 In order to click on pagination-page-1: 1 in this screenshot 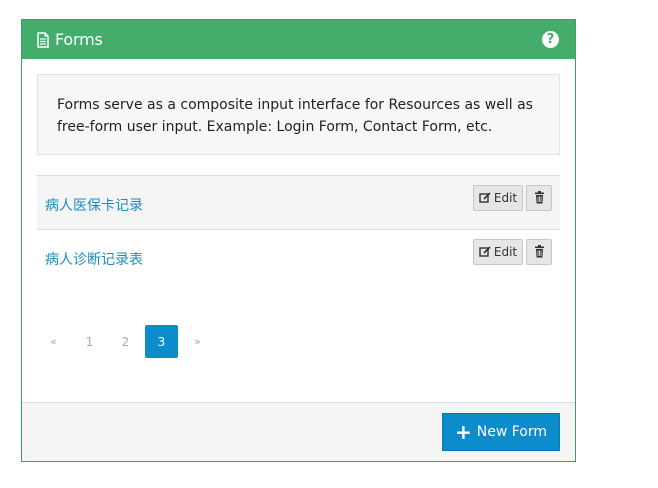, I will do `click(89, 341)`.